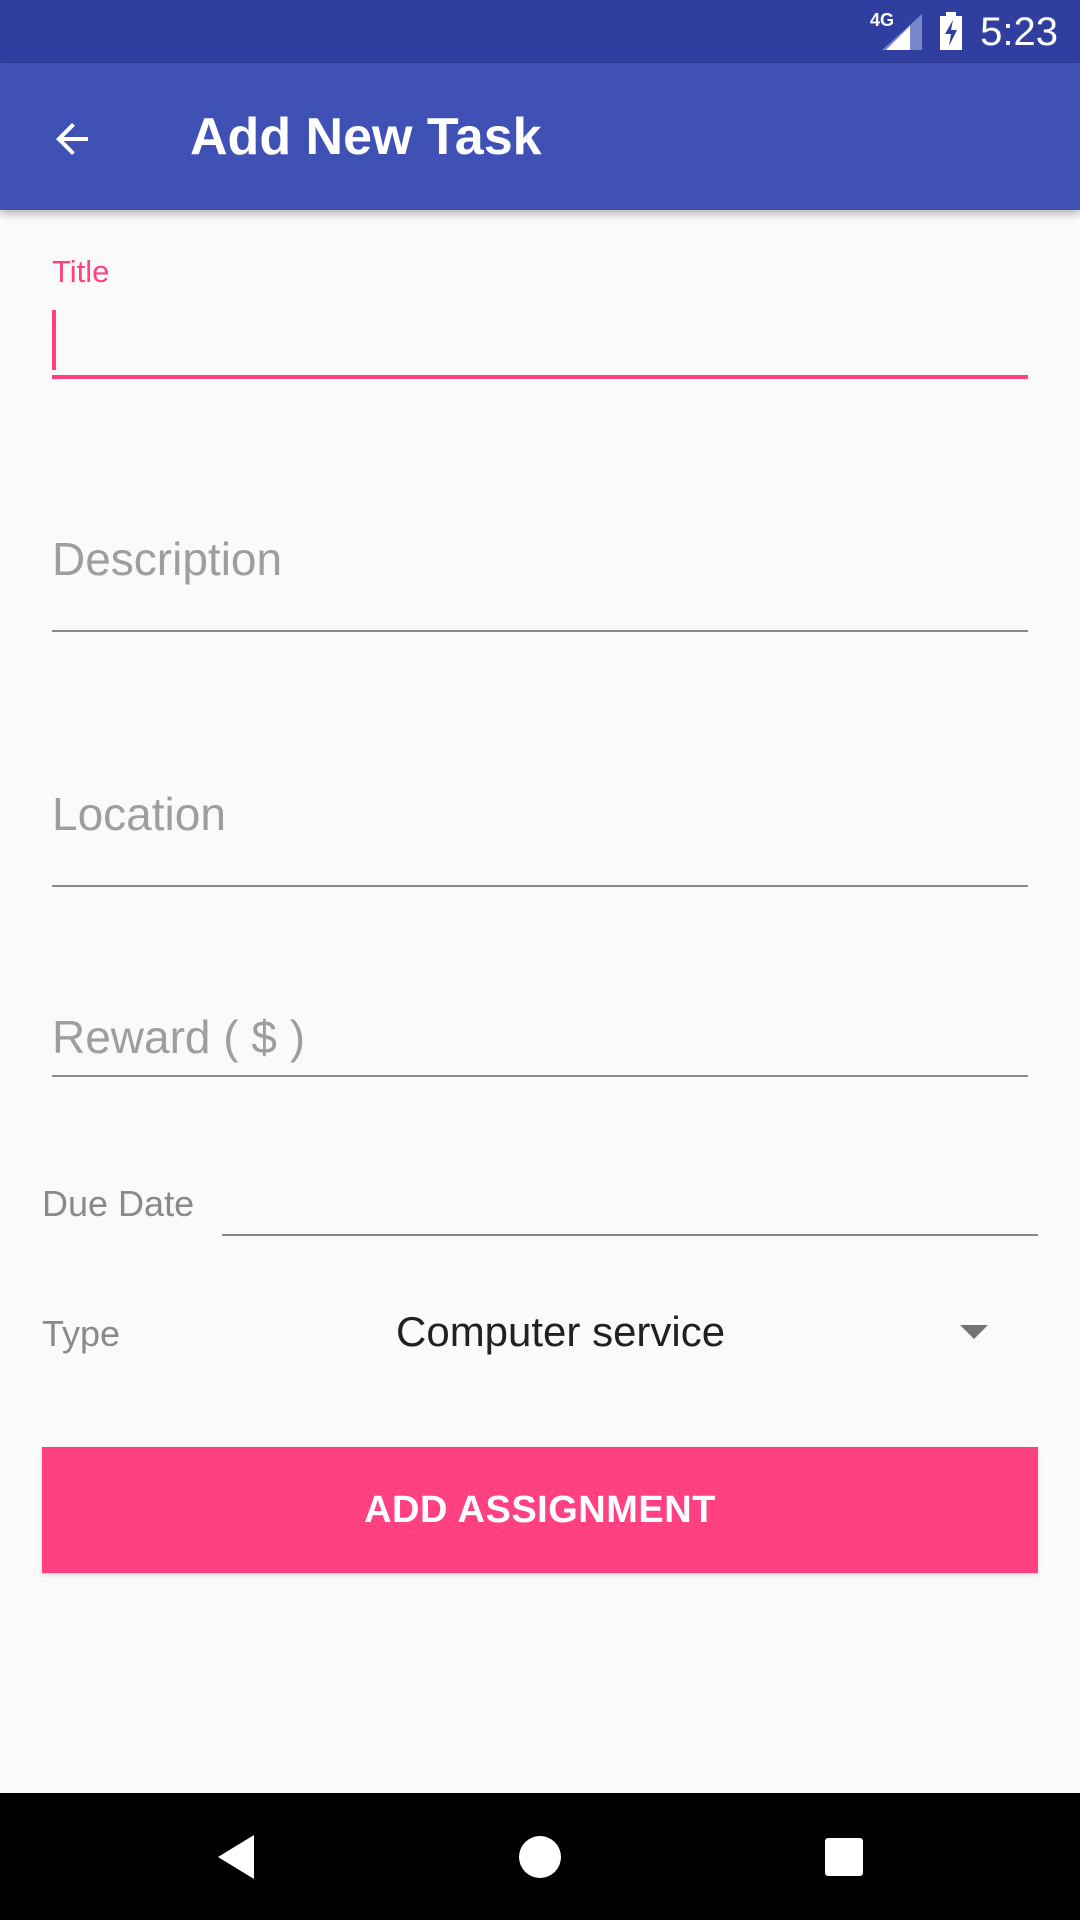 Image resolution: width=1080 pixels, height=1920 pixels. I want to click on arrow-back-icon, so click(72, 139).